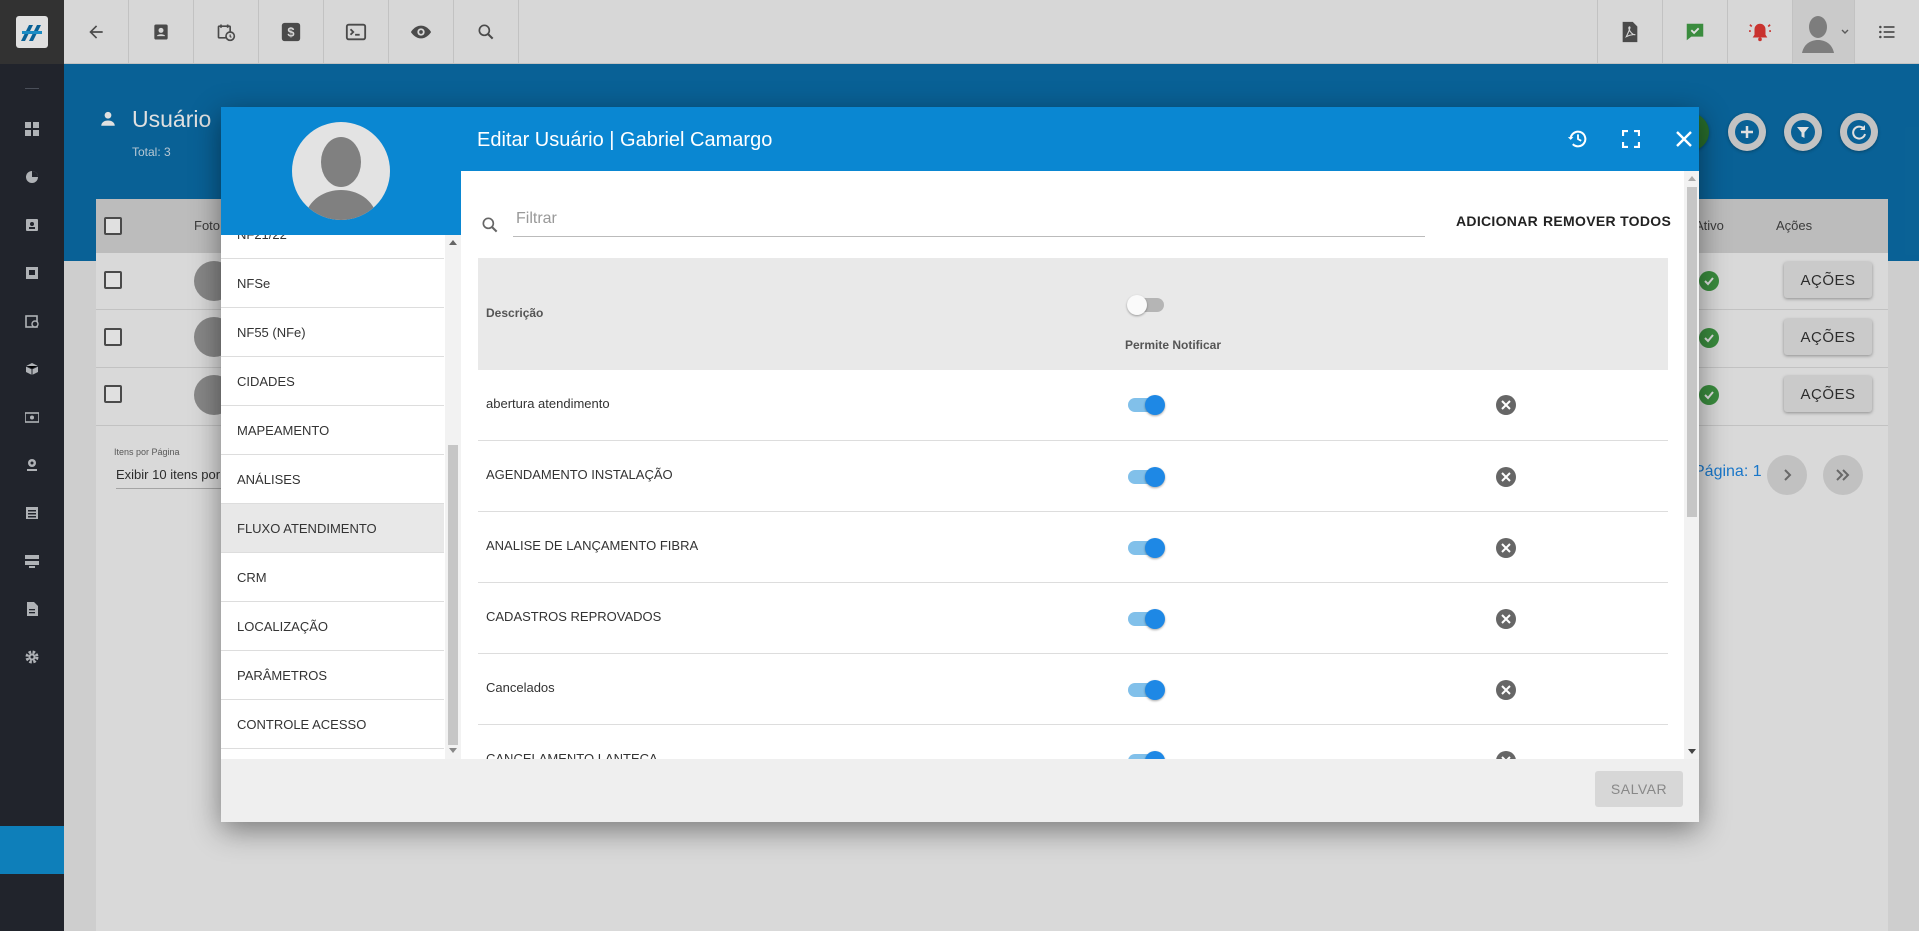 Image resolution: width=1919 pixels, height=931 pixels. Describe the element at coordinates (1073, 742) in the screenshot. I see `table-row: CANCELAMENTO LANTECA` at that location.